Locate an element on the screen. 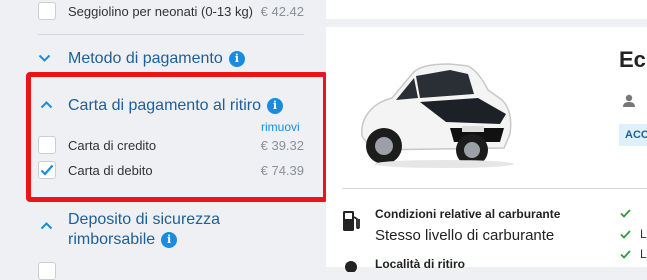  deposit-title-line1: Deposito di sicurezza is located at coordinates (144, 219).